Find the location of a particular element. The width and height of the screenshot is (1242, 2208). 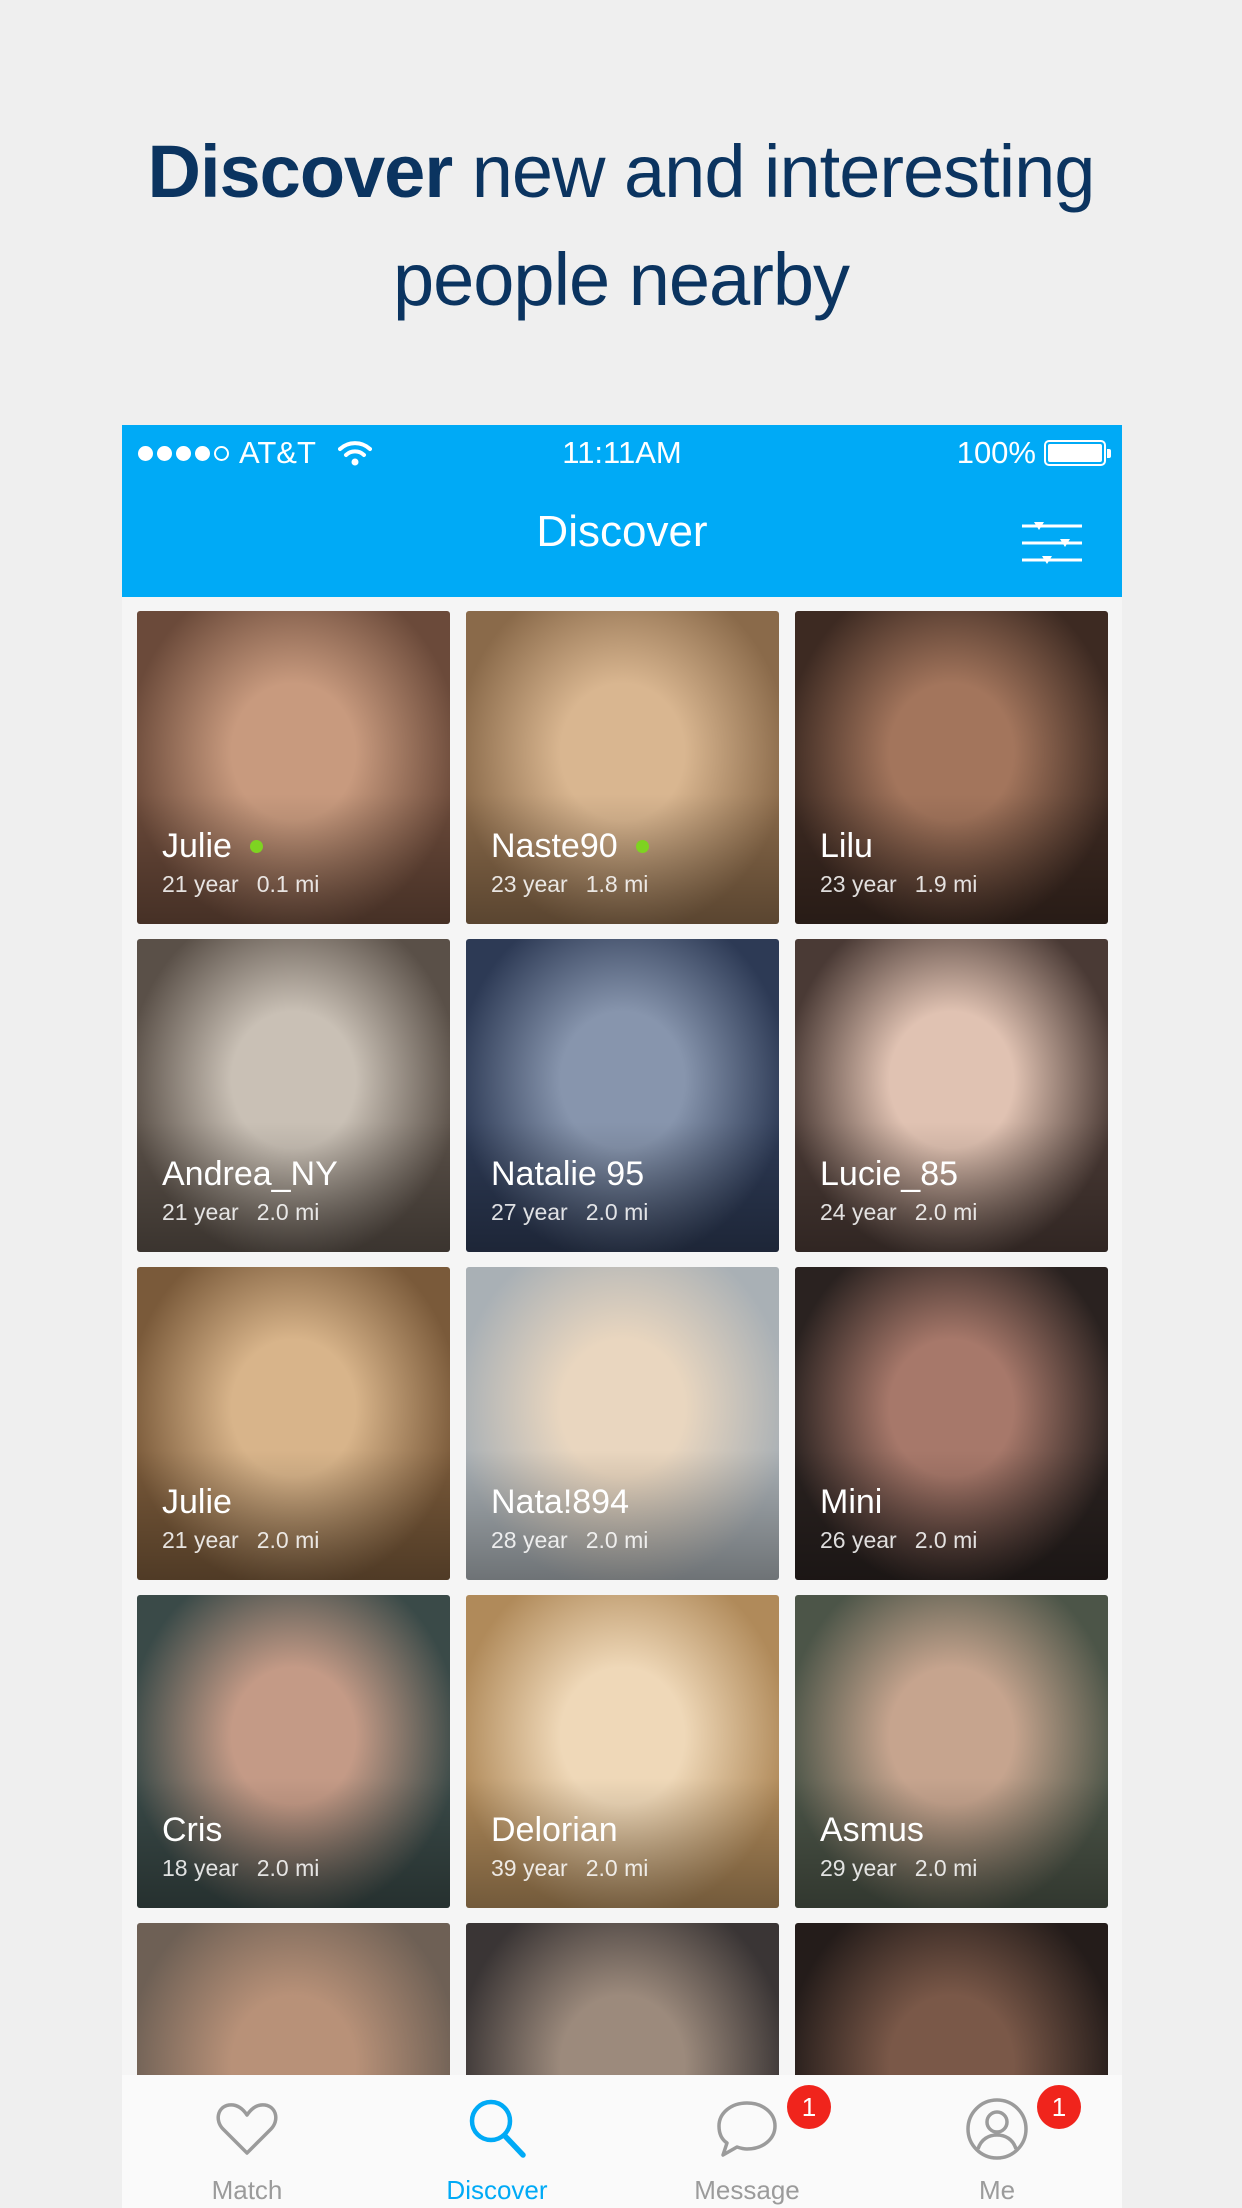

filter-button is located at coordinates (1052, 543).